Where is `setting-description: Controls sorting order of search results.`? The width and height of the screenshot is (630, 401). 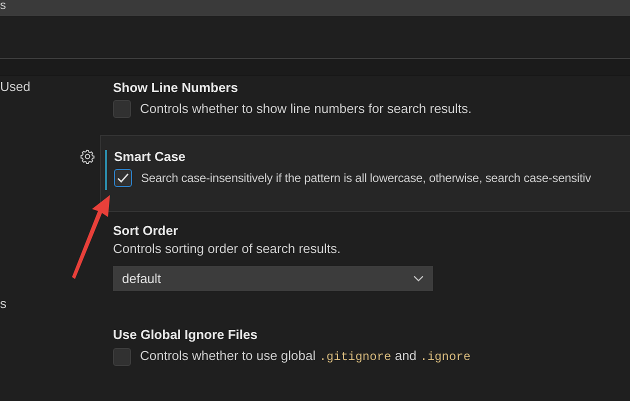
setting-description: Controls sorting order of search results. is located at coordinates (227, 249).